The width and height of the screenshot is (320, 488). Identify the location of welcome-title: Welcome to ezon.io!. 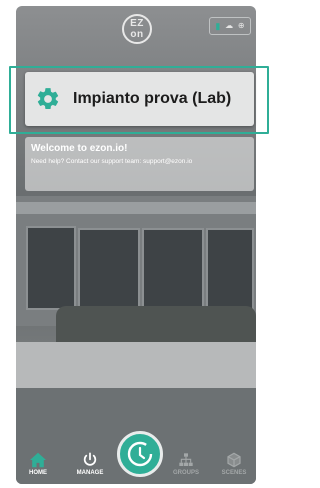
(79, 148).